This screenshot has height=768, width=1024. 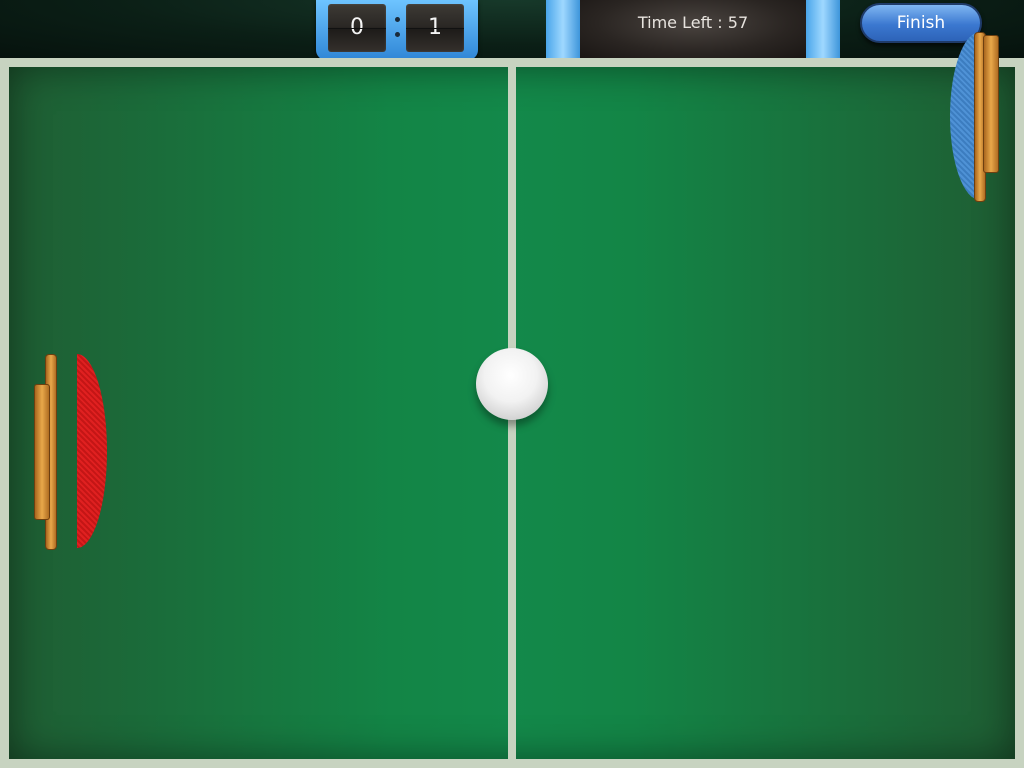 What do you see at coordinates (976, 117) in the screenshot?
I see `opponent-paddle` at bounding box center [976, 117].